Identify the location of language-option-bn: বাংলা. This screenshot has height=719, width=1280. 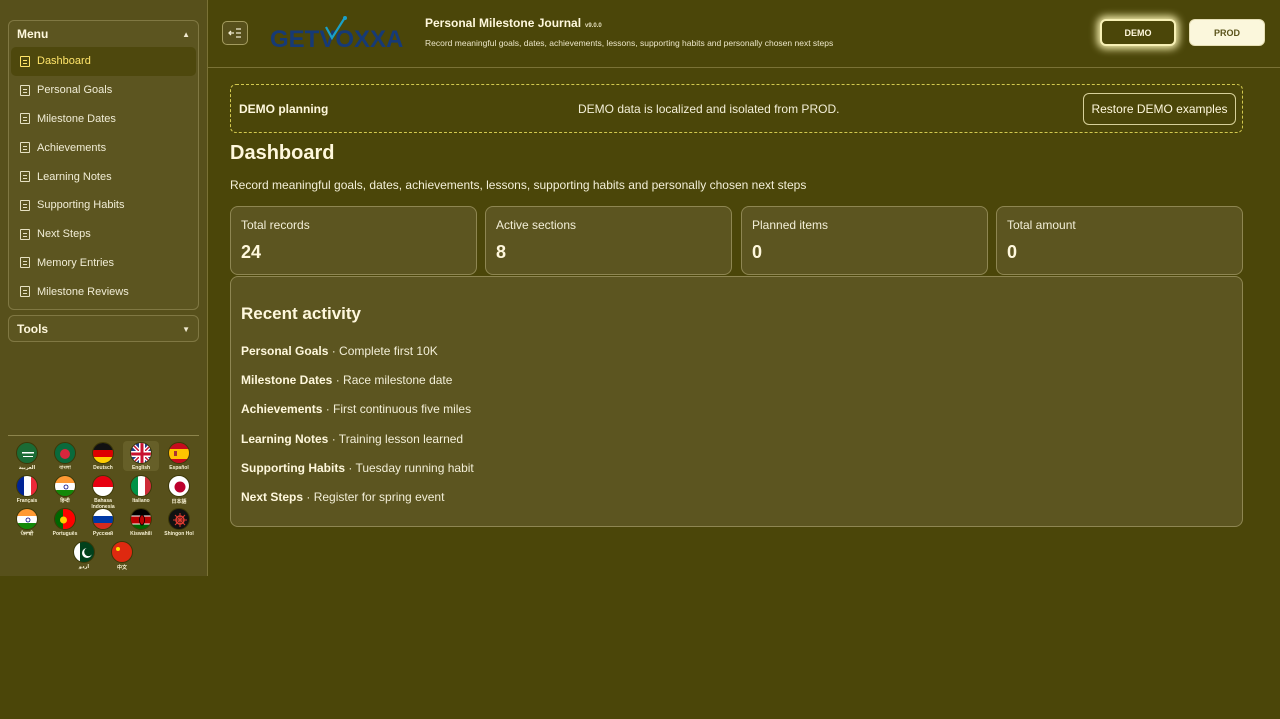
(65, 457).